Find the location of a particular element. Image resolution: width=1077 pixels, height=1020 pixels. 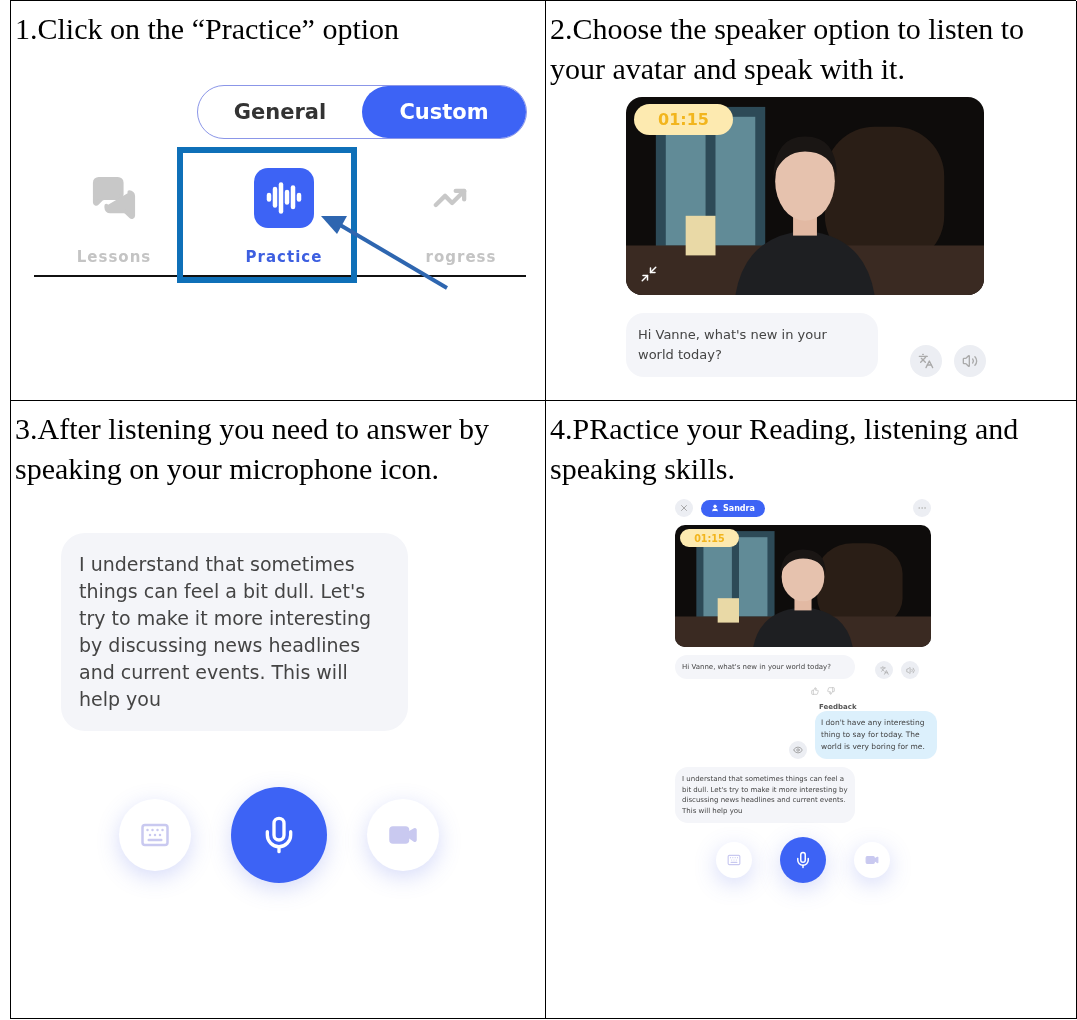

close-icon is located at coordinates (684, 508).